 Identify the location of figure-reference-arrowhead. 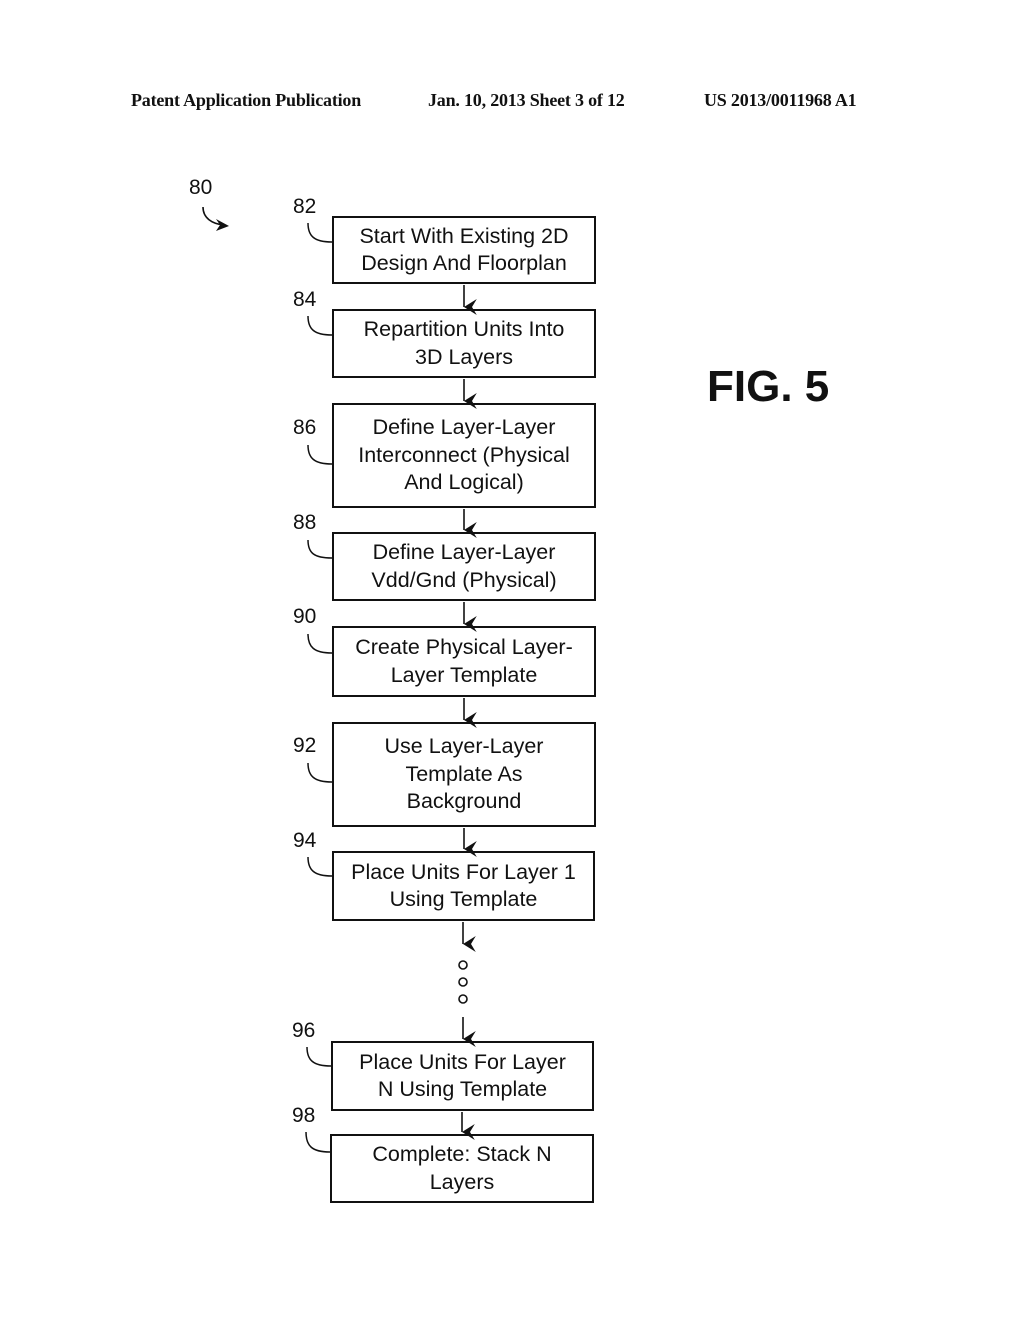
(222, 225).